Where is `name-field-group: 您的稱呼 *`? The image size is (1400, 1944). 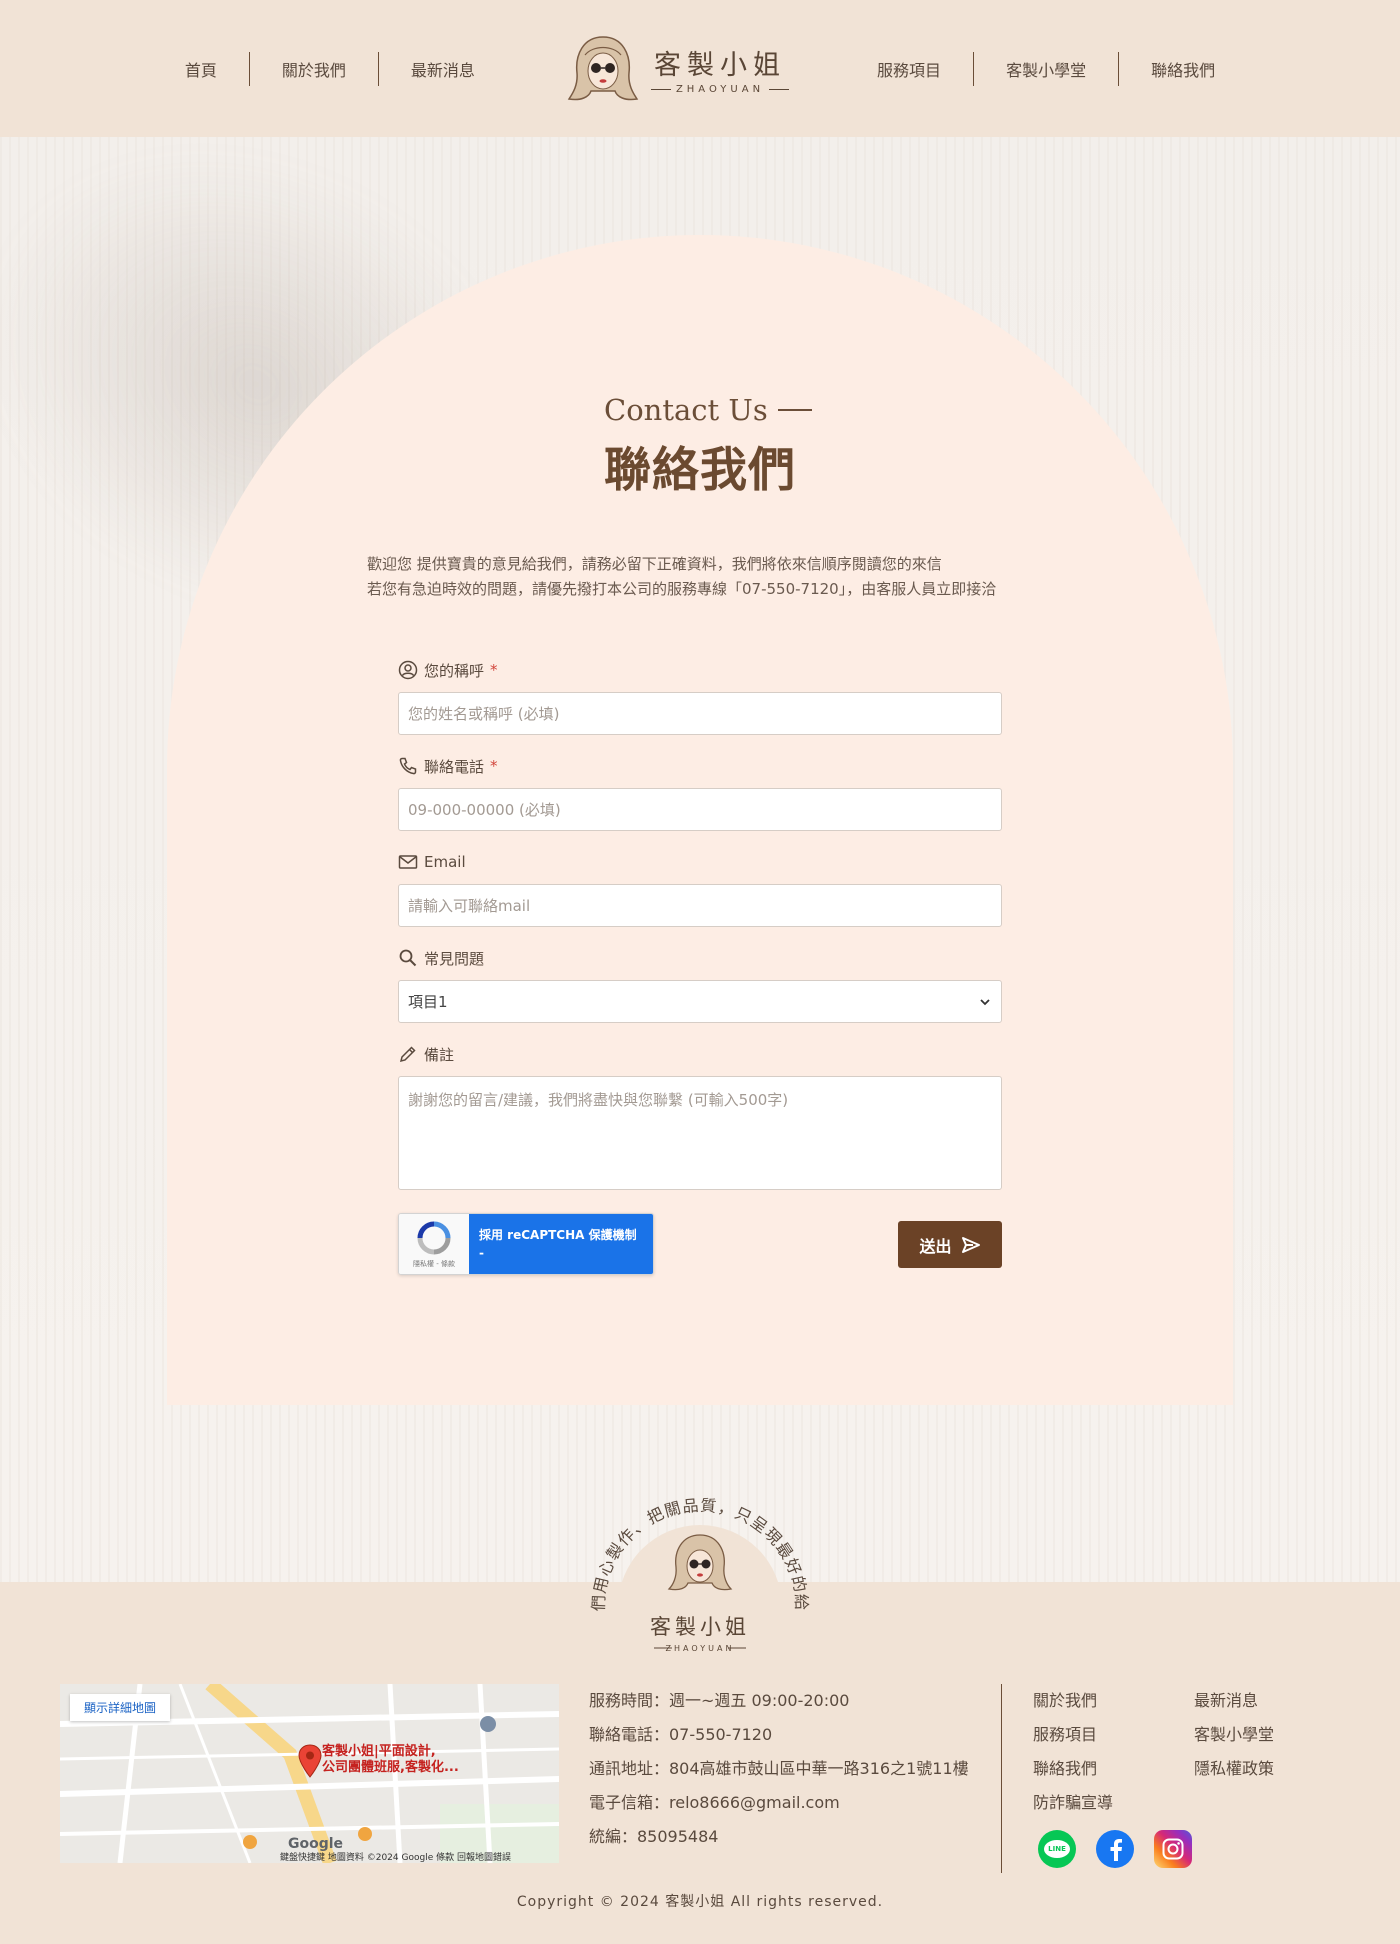
name-field-group: 您的稱呼 * is located at coordinates (700, 696).